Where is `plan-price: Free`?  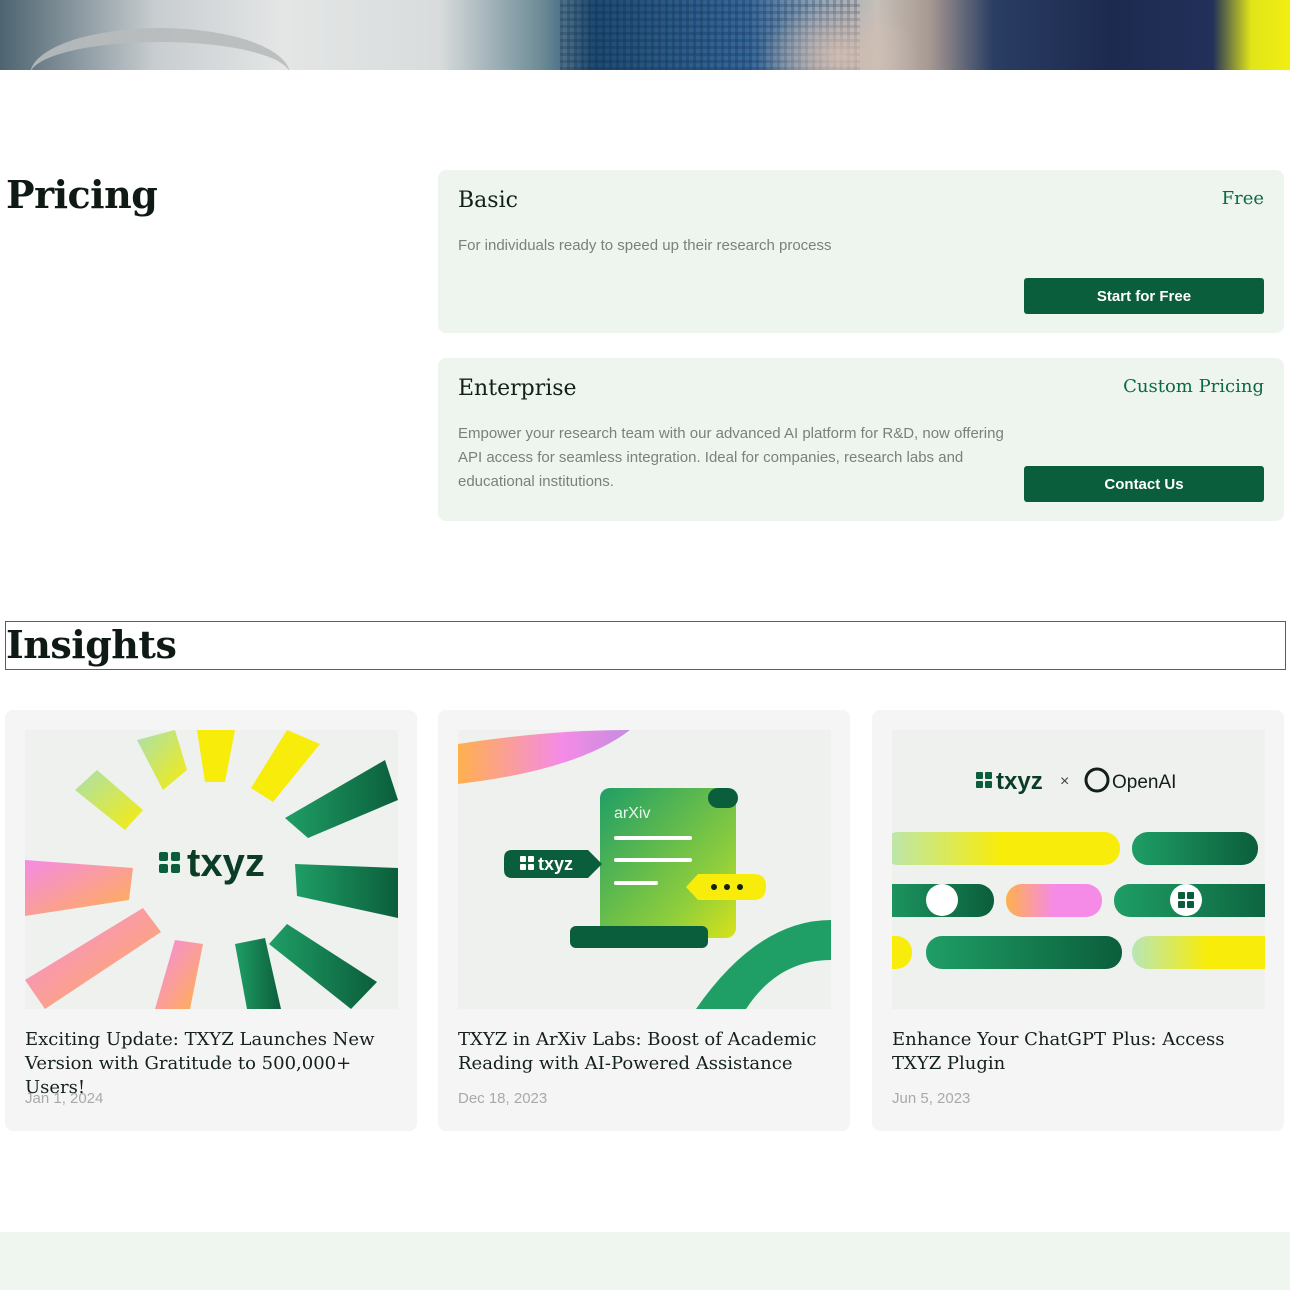 plan-price: Free is located at coordinates (1242, 198).